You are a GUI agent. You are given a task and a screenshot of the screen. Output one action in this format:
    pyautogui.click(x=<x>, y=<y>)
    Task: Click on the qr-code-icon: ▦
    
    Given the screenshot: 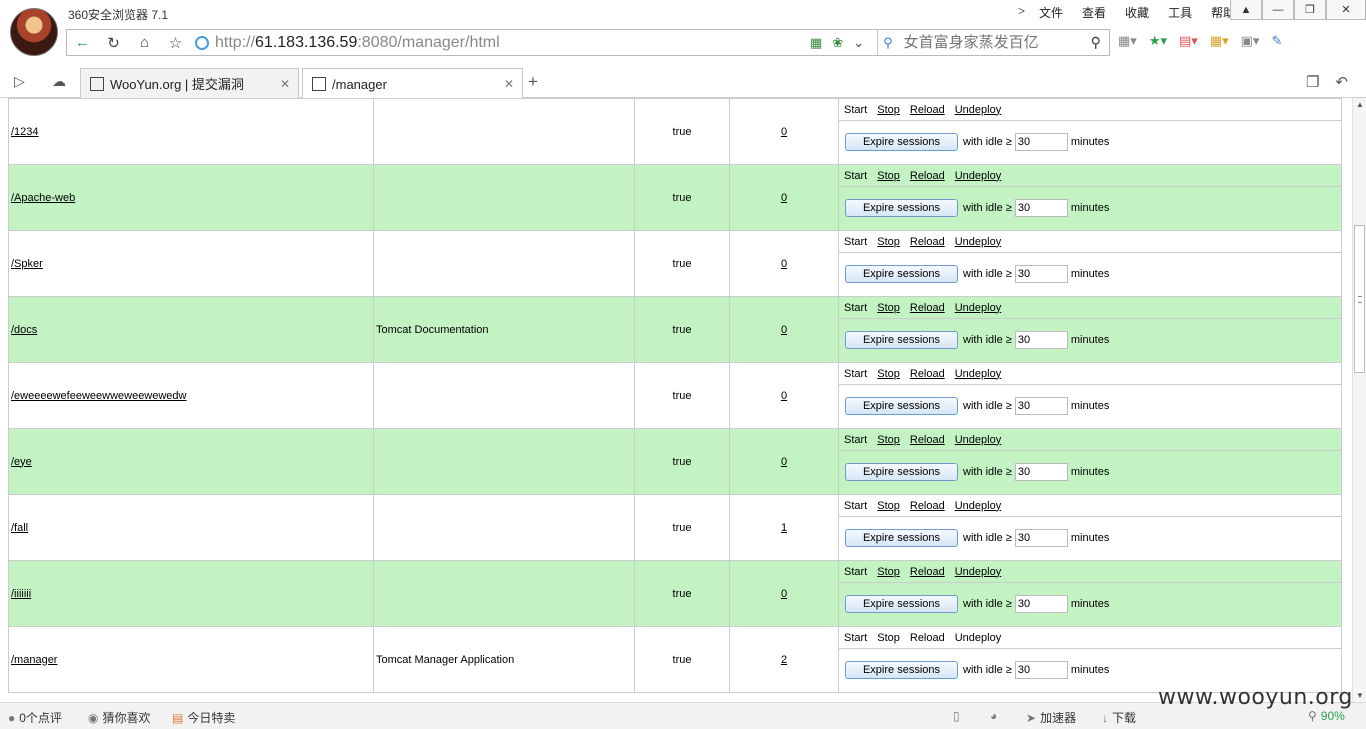 What is the action you would take?
    pyautogui.click(x=816, y=43)
    